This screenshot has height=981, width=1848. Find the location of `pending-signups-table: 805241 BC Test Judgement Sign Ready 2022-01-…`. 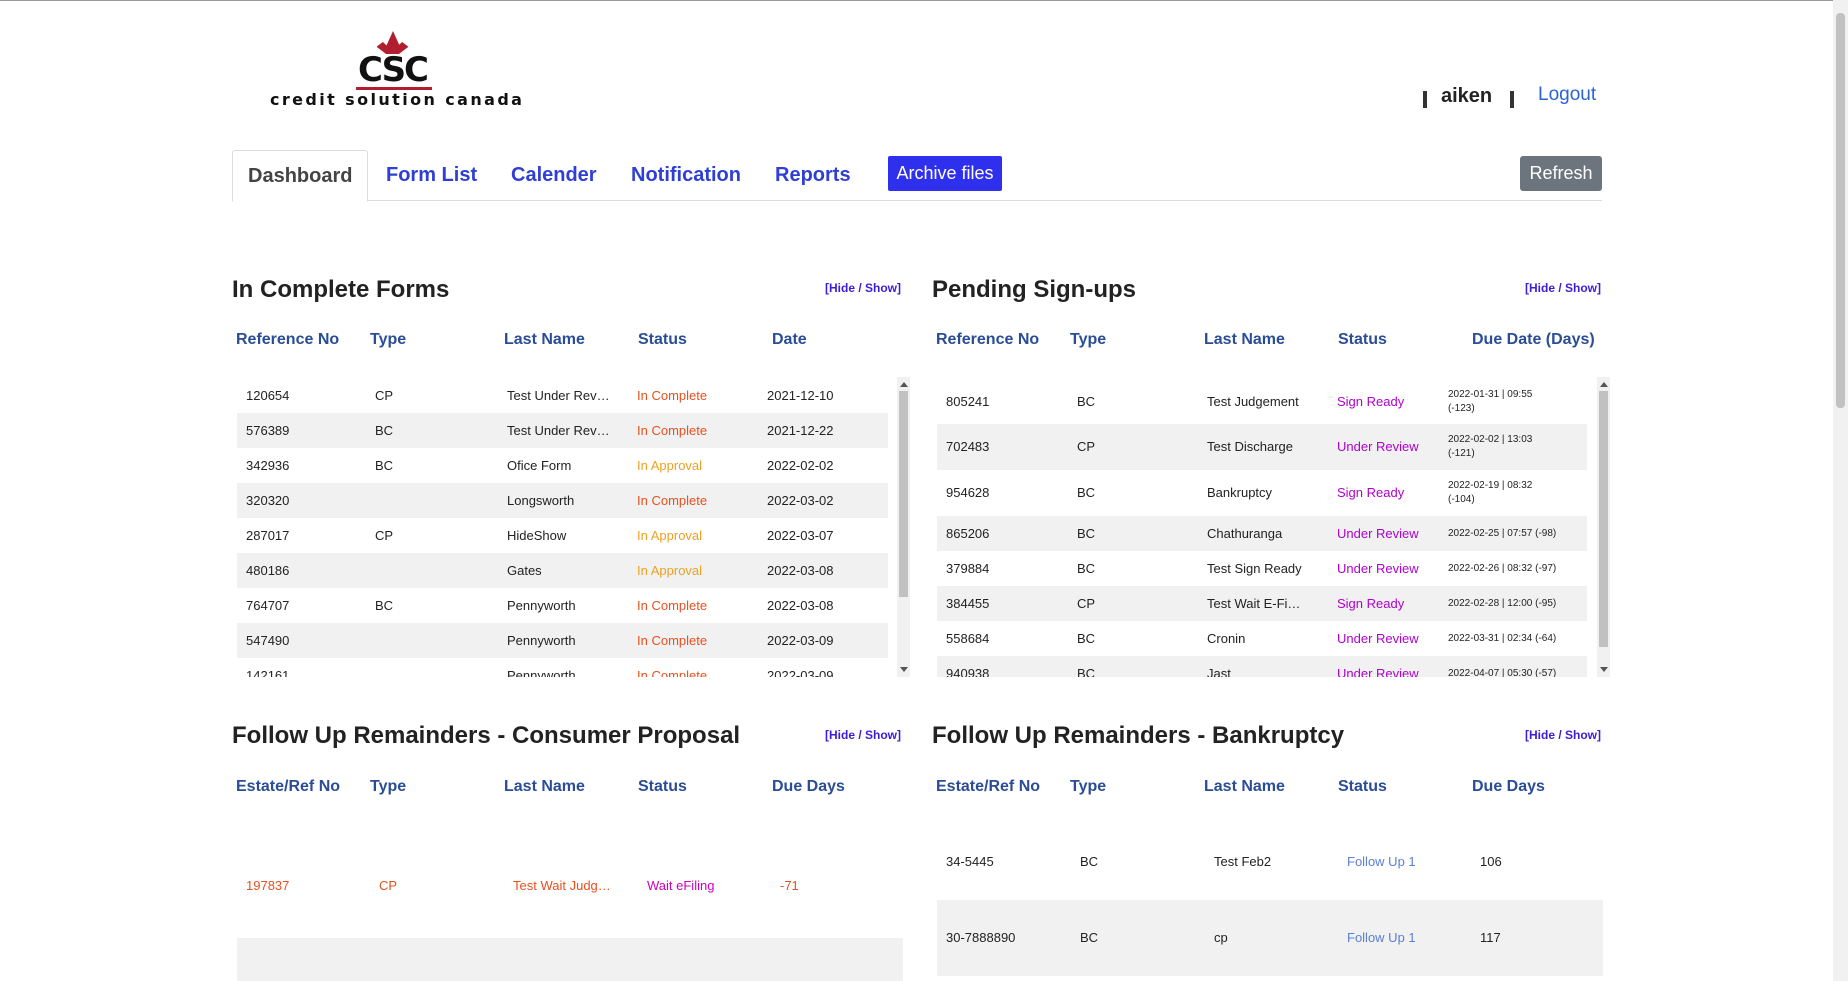

pending-signups-table: 805241 BC Test Judgement Sign Ready 2022-01-… is located at coordinates (1262, 527).